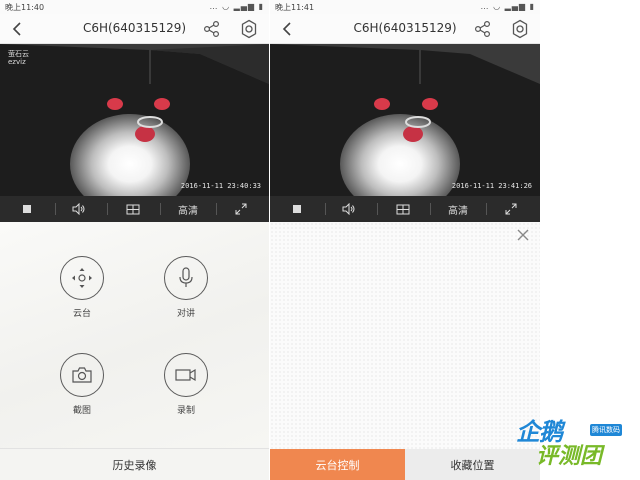  I want to click on camera-icon, so click(82, 375).